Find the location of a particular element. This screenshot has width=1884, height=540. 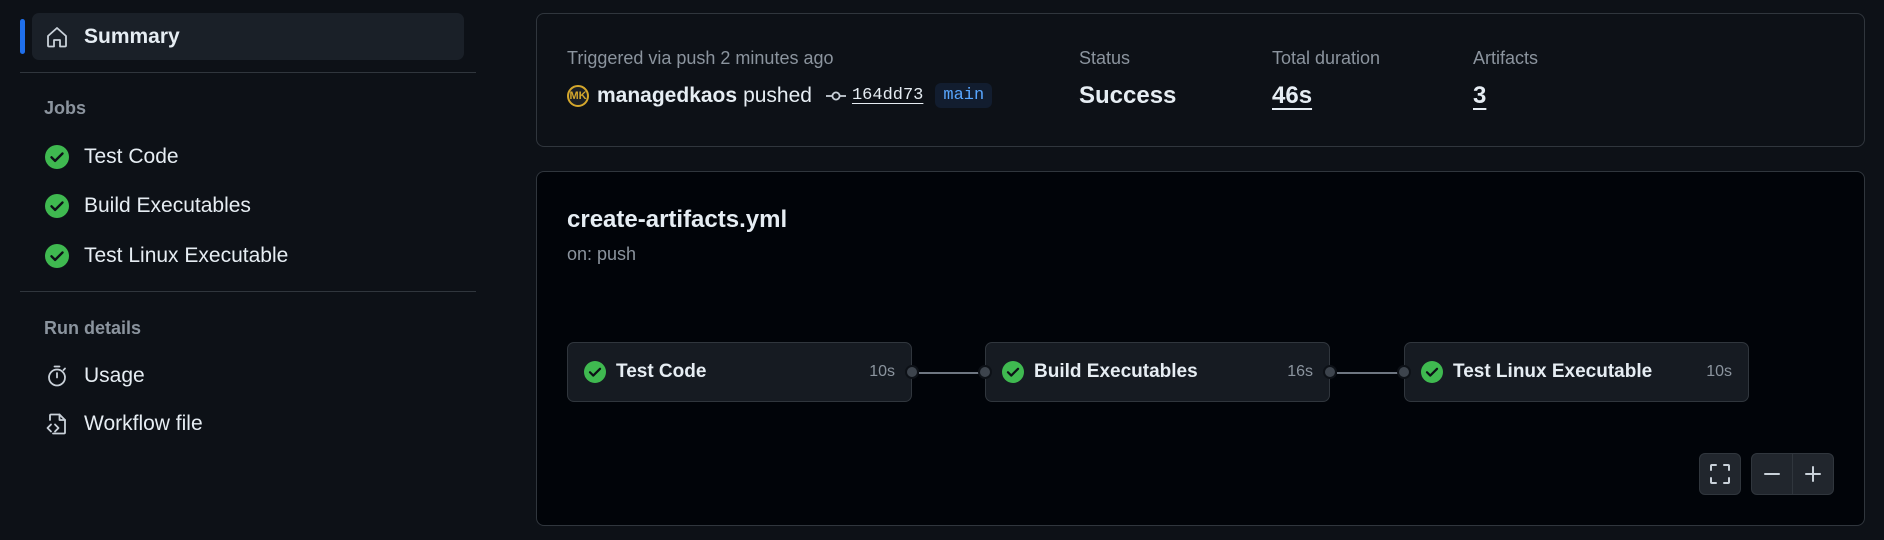

job-node-build-executables: Build Executables 16s is located at coordinates (1157, 372).